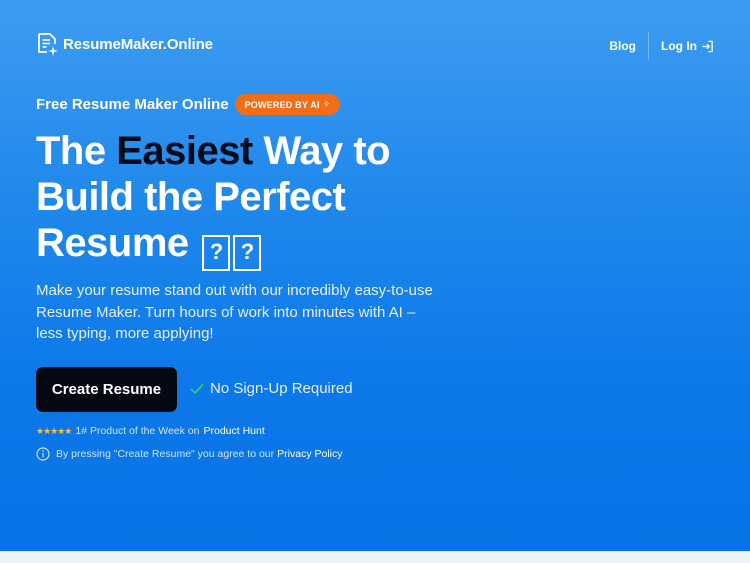  What do you see at coordinates (137, 431) in the screenshot?
I see `rating-text: 1# Product of the Week on` at bounding box center [137, 431].